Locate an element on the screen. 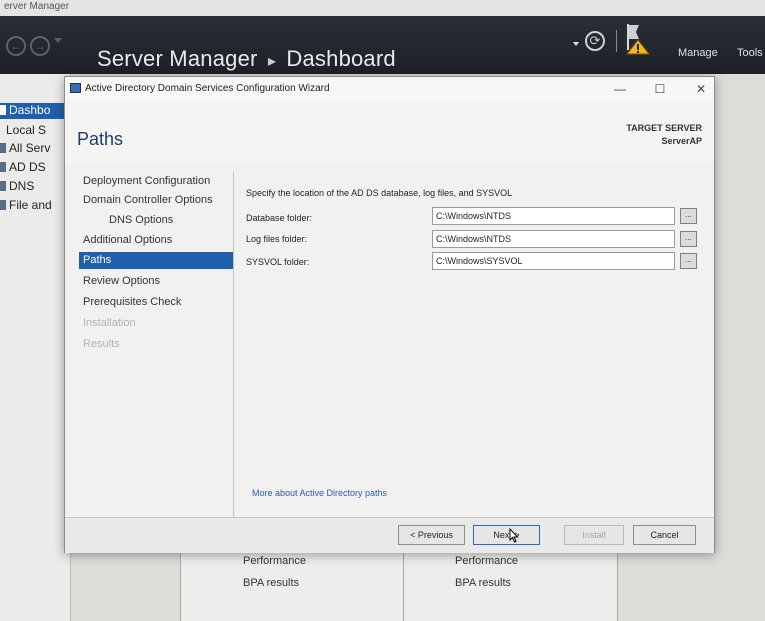 The height and width of the screenshot is (621, 765). minimize-icon: — is located at coordinates (620, 89).